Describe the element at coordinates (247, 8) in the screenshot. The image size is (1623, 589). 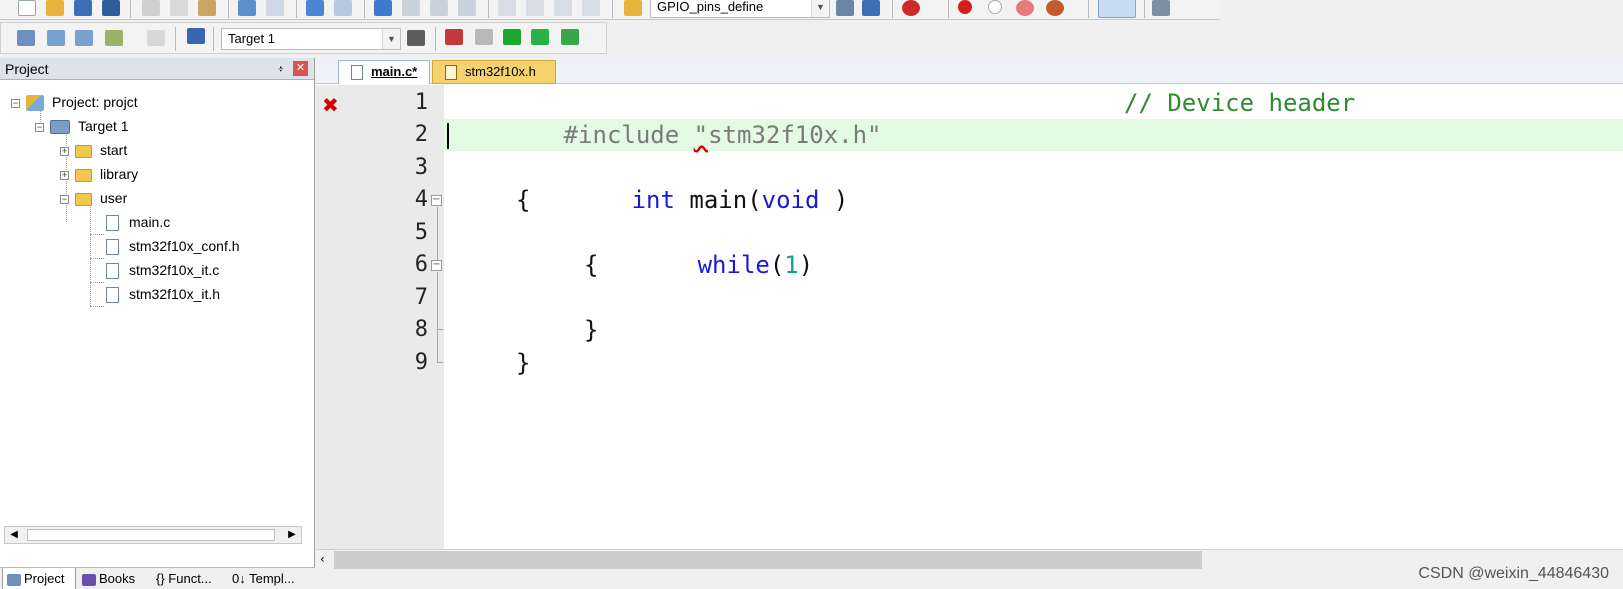
I see `undo-icon` at that location.